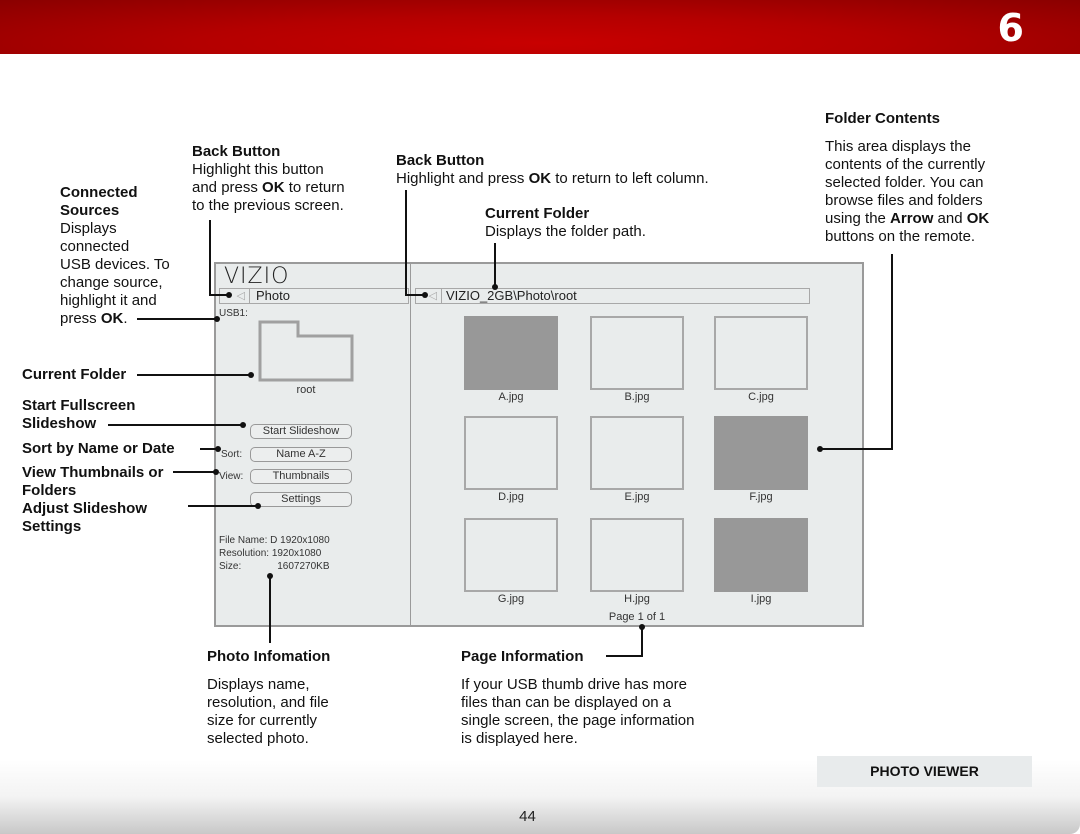 This screenshot has width=1080, height=834. What do you see at coordinates (578, 720) in the screenshot?
I see `callout-text: single screen, the page information` at bounding box center [578, 720].